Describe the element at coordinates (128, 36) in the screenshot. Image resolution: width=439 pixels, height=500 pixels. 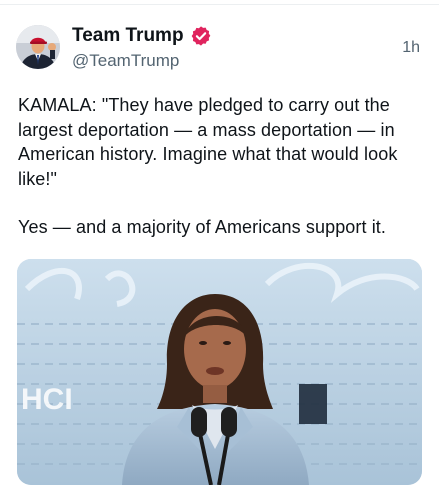
I see `display-name: Team Trump` at that location.